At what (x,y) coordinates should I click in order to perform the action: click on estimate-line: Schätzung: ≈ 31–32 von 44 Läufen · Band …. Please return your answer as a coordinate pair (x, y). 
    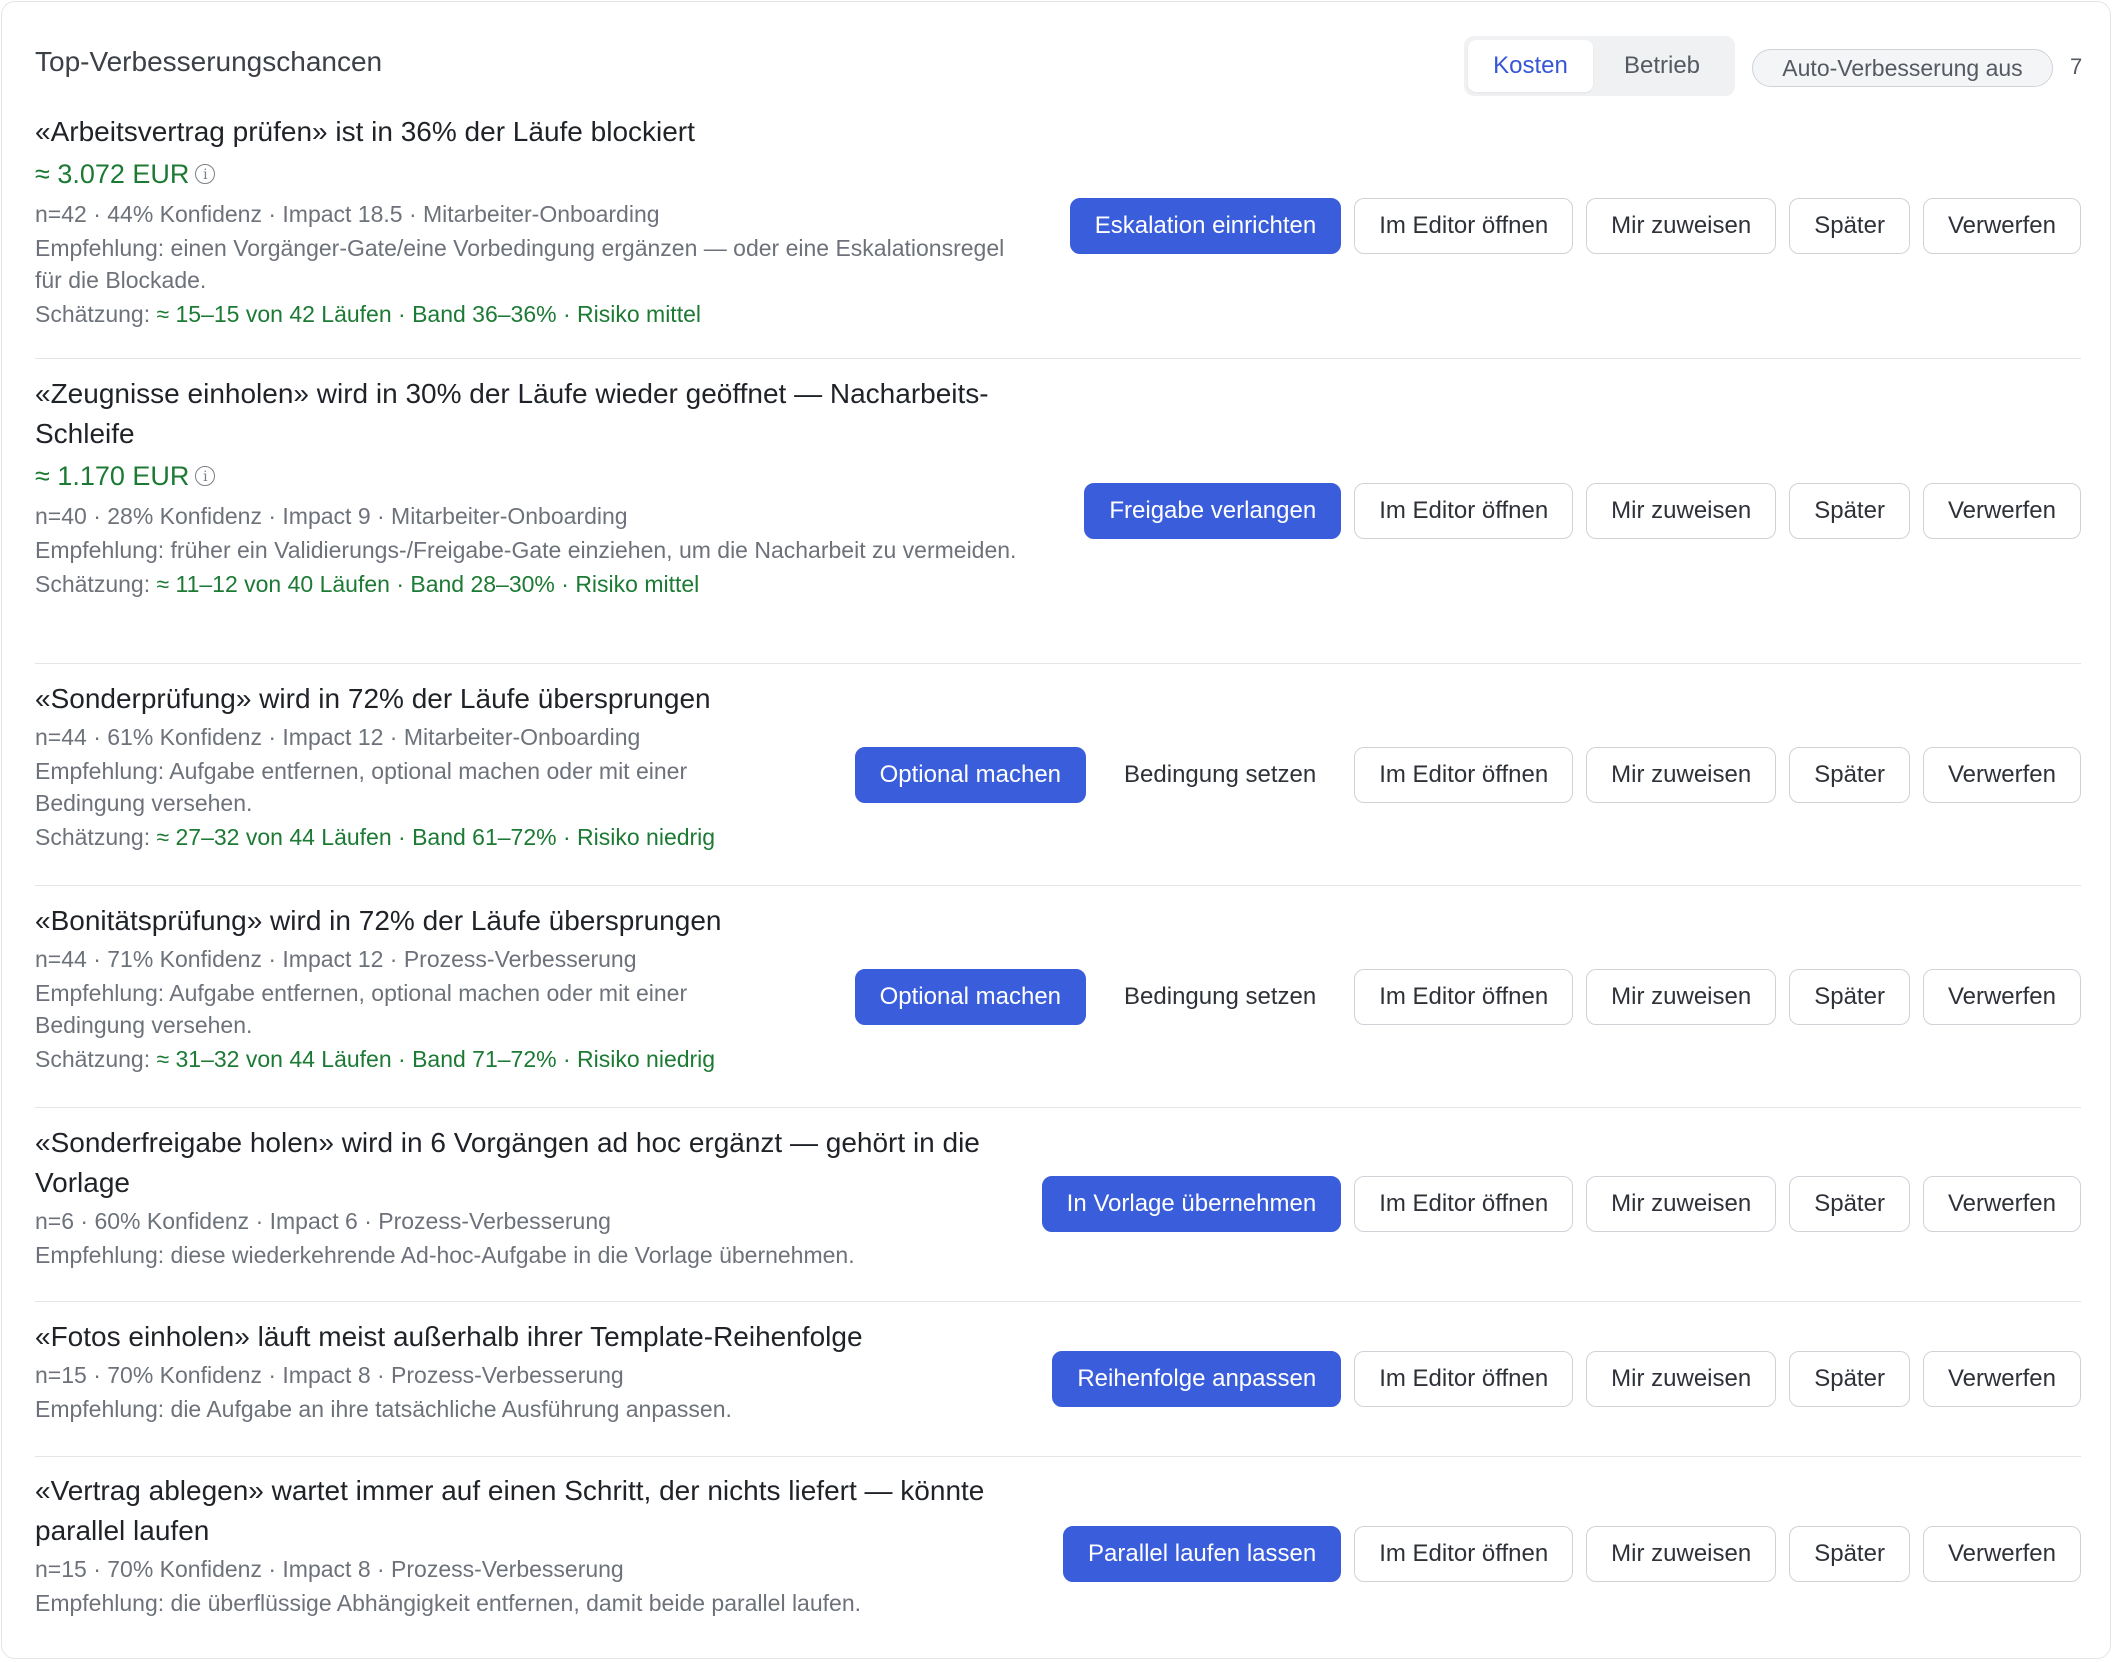
    Looking at the image, I should click on (405, 1059).